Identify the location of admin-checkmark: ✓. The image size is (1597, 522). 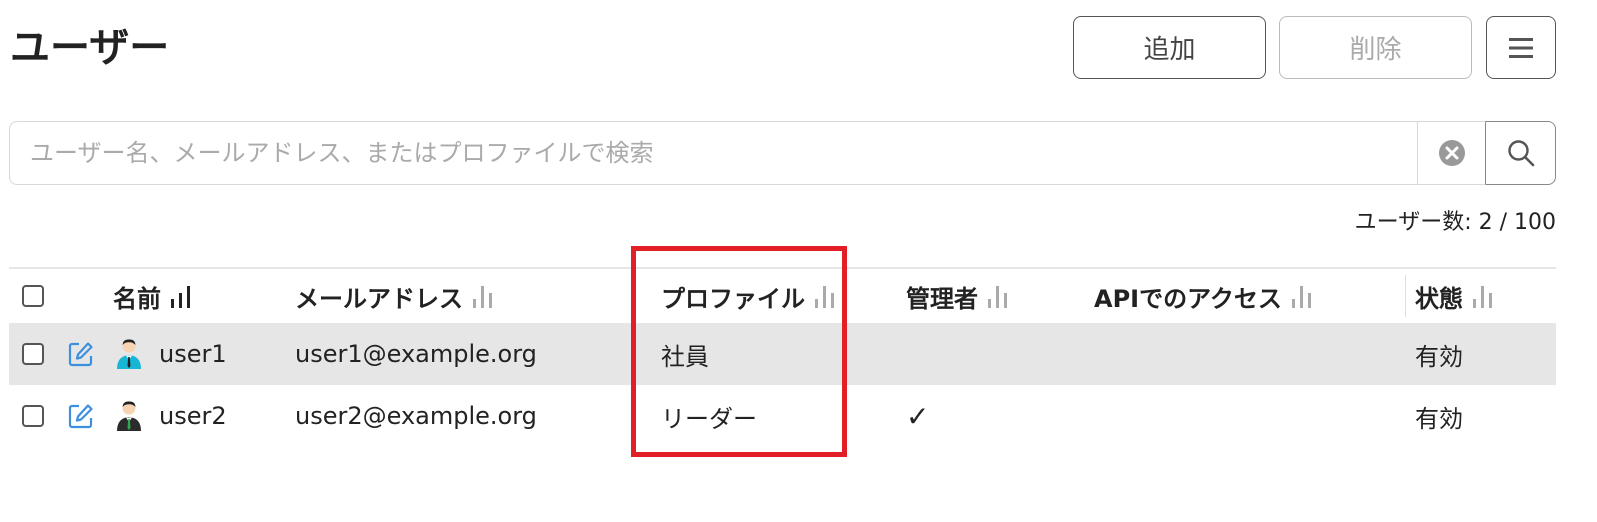
(918, 416).